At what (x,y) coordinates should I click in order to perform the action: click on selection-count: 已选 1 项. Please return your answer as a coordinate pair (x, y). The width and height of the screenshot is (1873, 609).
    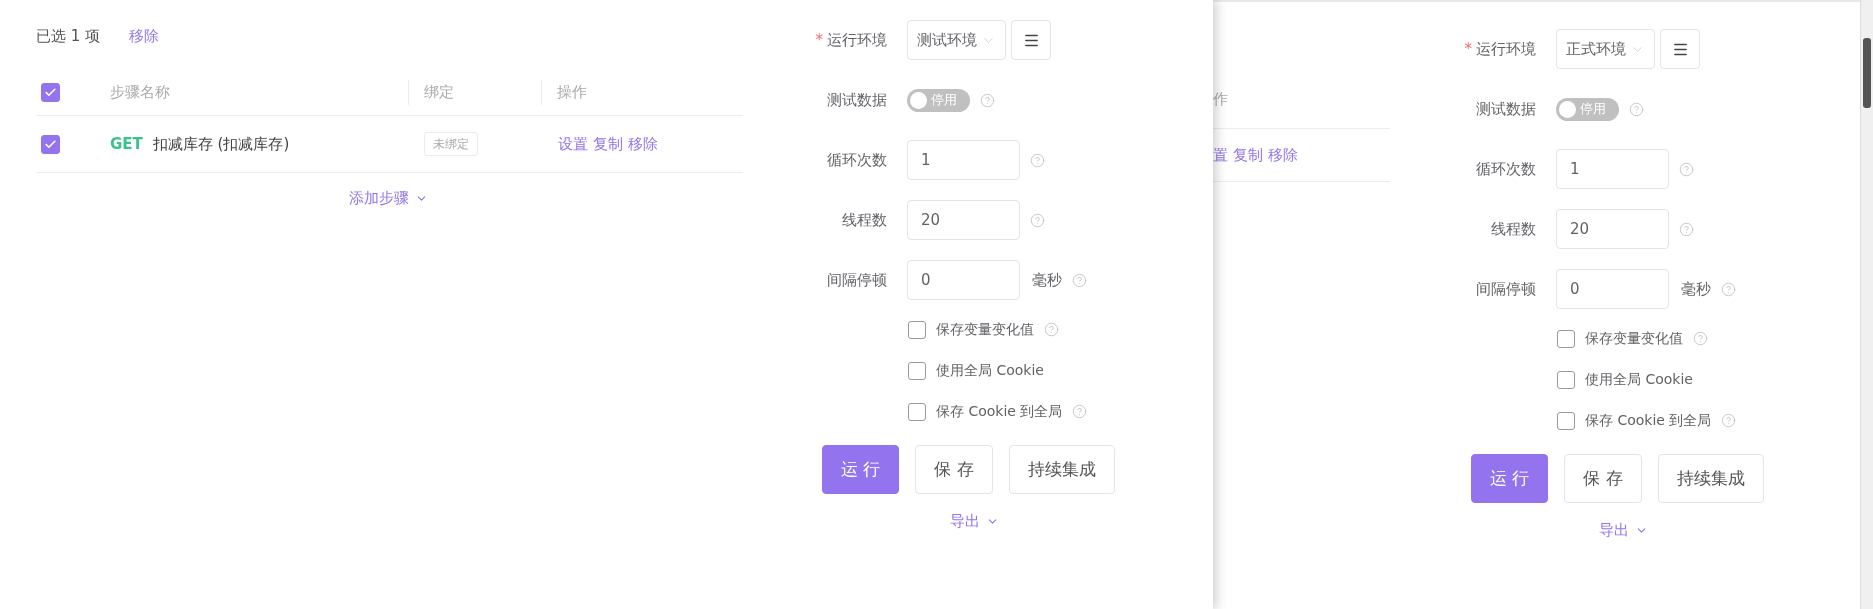
    Looking at the image, I should click on (68, 36).